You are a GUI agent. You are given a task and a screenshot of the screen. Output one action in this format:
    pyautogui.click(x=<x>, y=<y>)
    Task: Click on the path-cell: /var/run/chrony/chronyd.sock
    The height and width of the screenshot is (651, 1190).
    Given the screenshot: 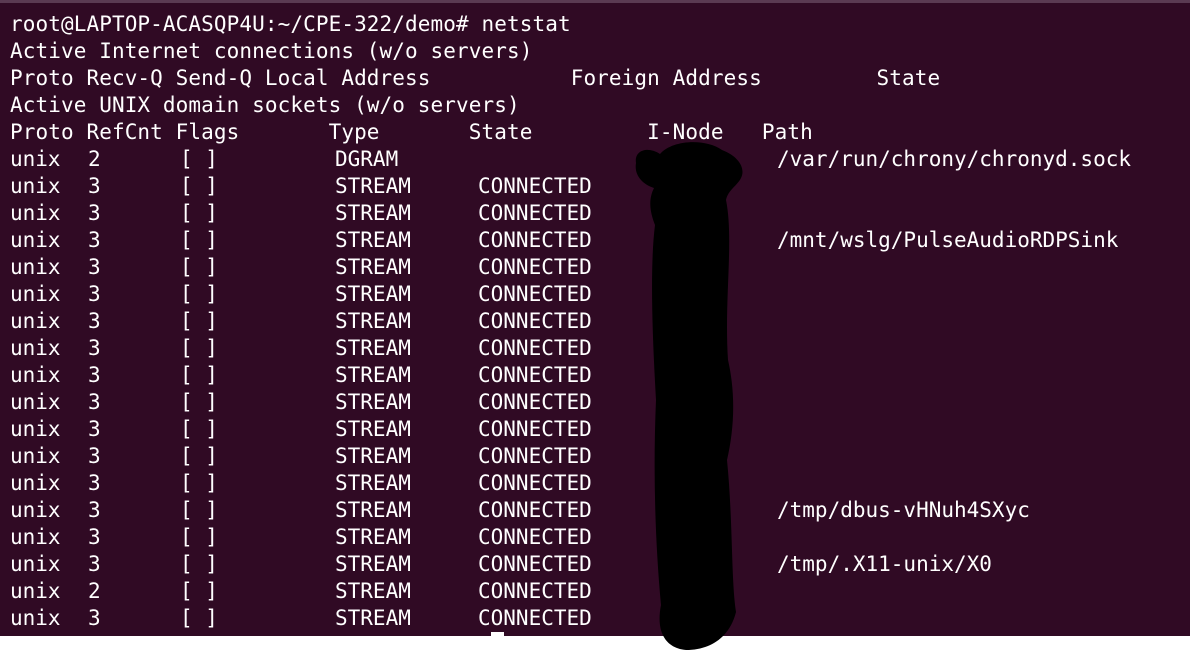 What is the action you would take?
    pyautogui.click(x=954, y=159)
    